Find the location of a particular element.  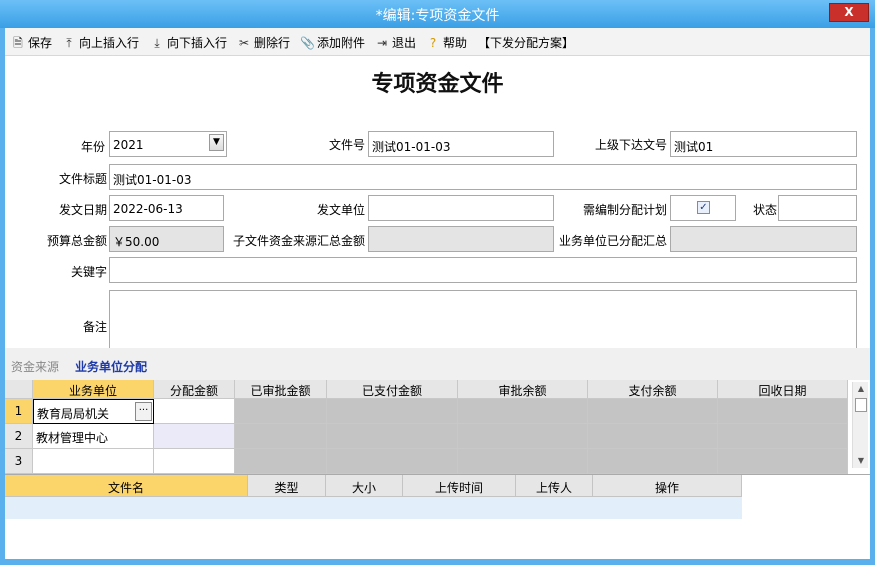

unit-cell is located at coordinates (93, 461).